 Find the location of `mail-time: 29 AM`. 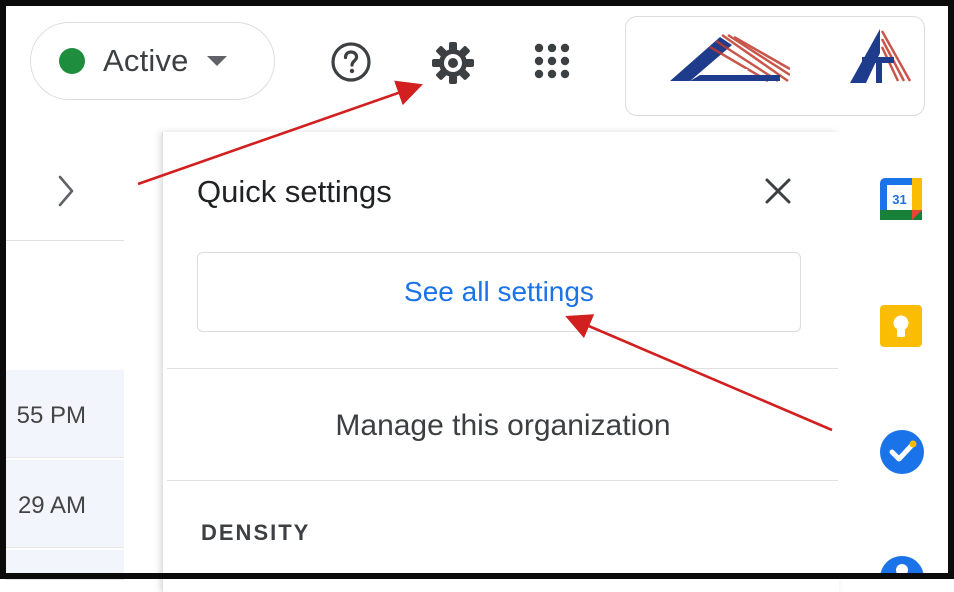

mail-time: 29 AM is located at coordinates (51, 505).